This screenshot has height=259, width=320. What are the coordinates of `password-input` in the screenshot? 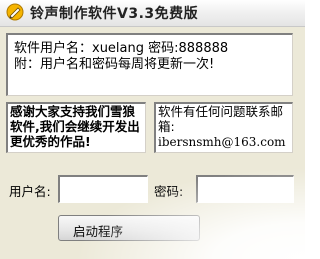 It's located at (245, 189).